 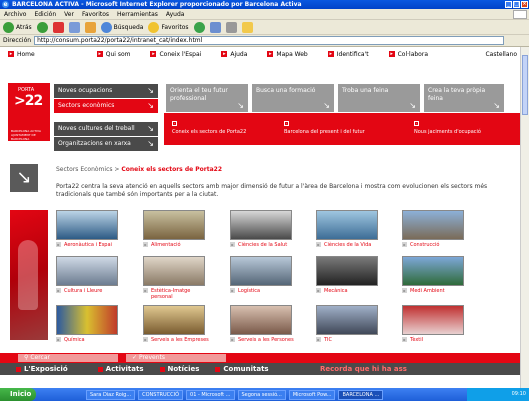 What do you see at coordinates (17, 40) in the screenshot?
I see `address-label: Dirección` at bounding box center [17, 40].